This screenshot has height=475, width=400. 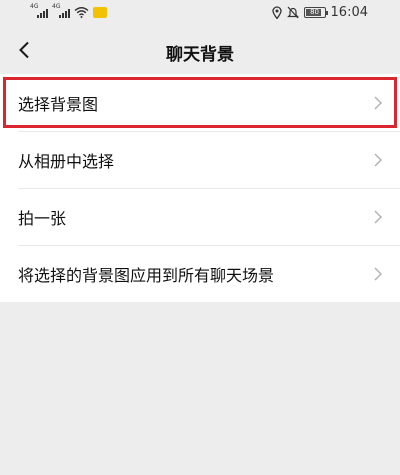 I want to click on battery-level: 80, so click(x=314, y=12).